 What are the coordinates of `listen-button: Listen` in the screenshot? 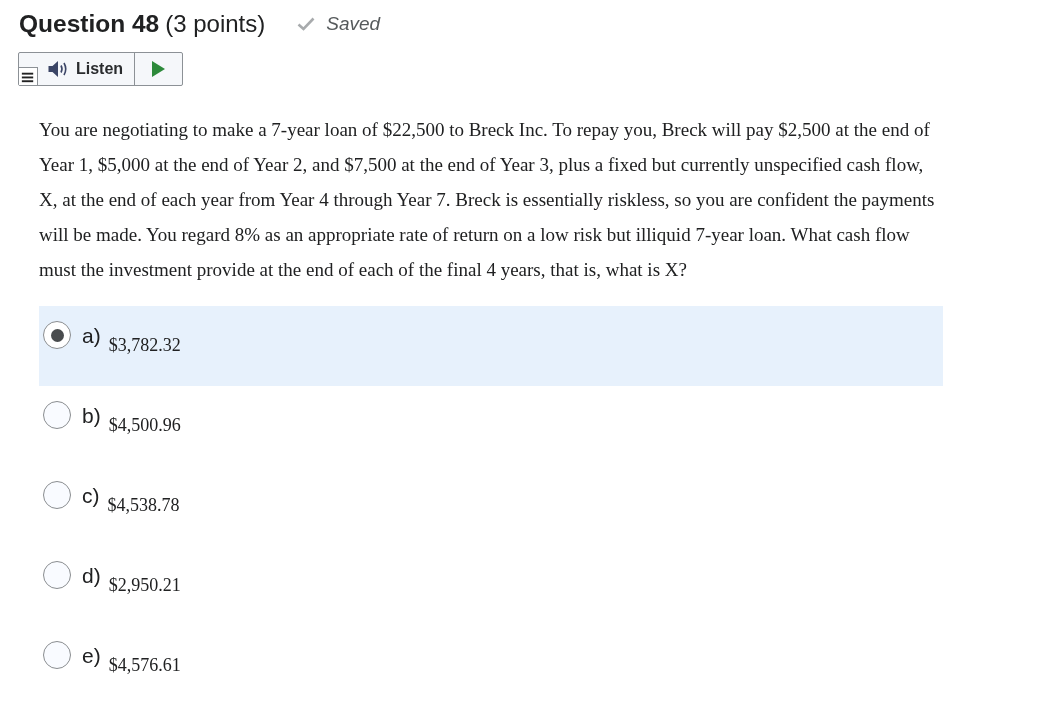 It's located at (86, 69).